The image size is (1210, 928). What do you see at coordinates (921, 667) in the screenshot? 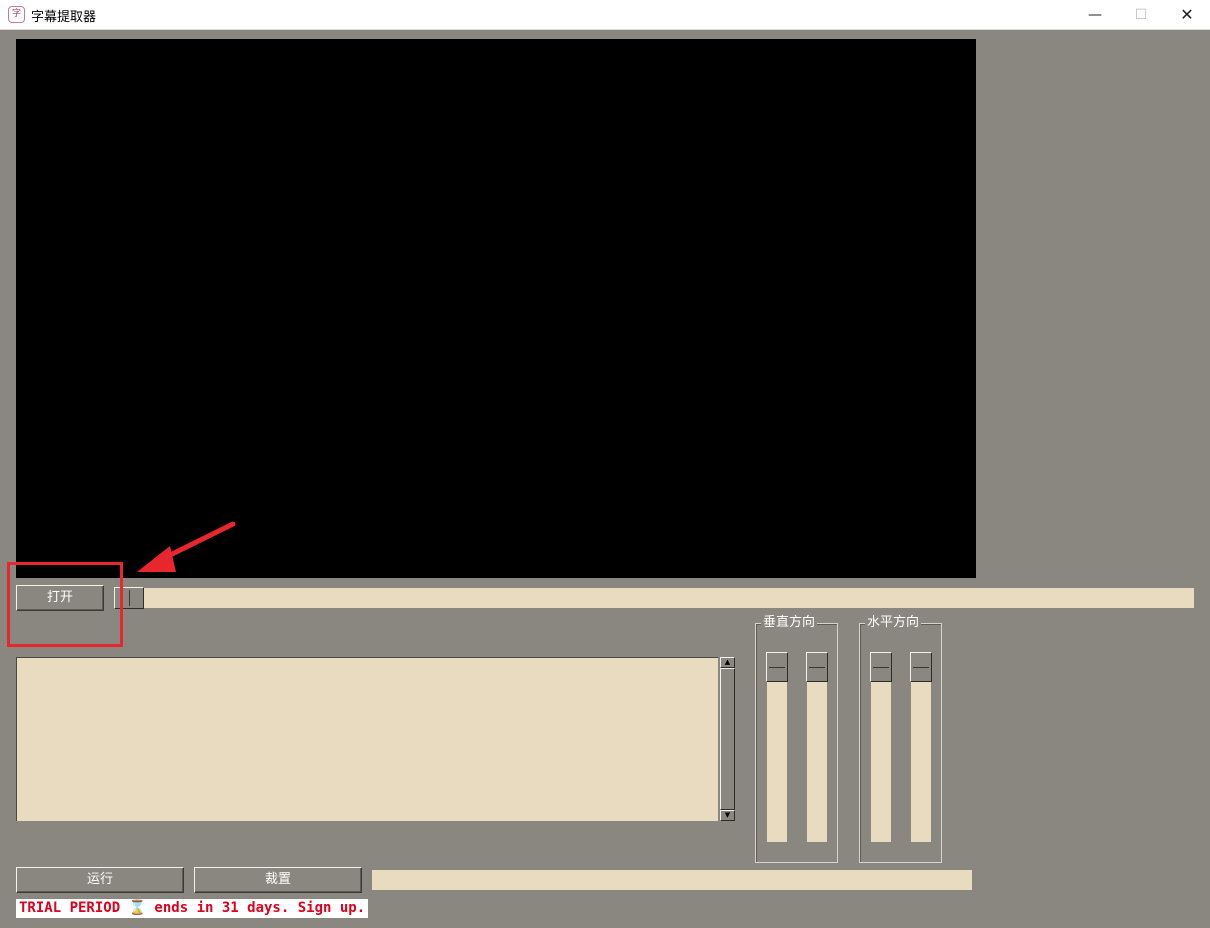
I see `horizontal-right-thumb` at bounding box center [921, 667].